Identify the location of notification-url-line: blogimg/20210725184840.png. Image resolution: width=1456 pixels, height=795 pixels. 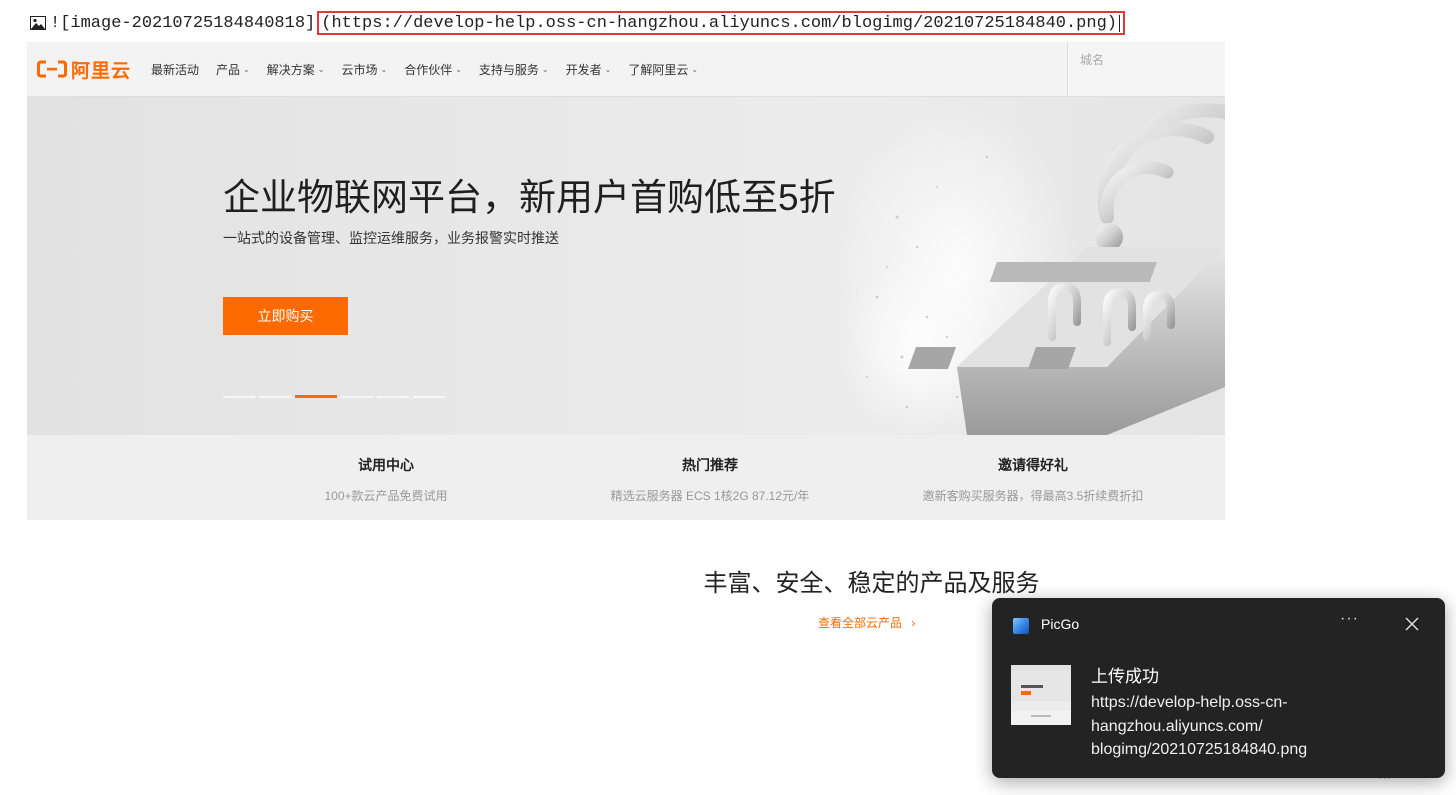
(1199, 749).